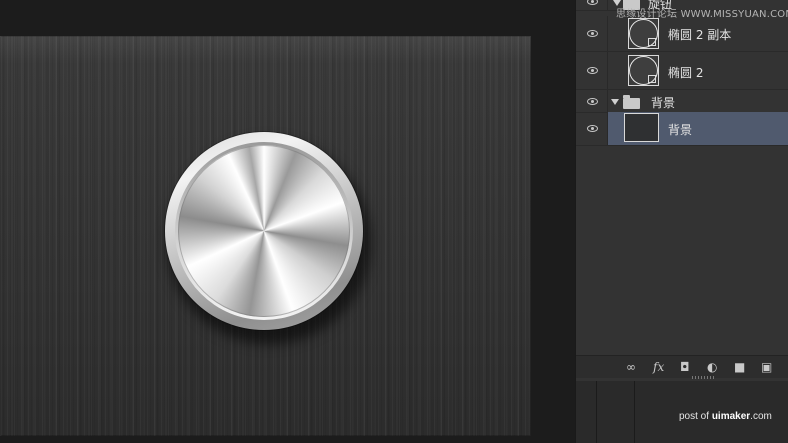  Describe the element at coordinates (264, 231) in the screenshot. I see `metal-knob-face` at that location.